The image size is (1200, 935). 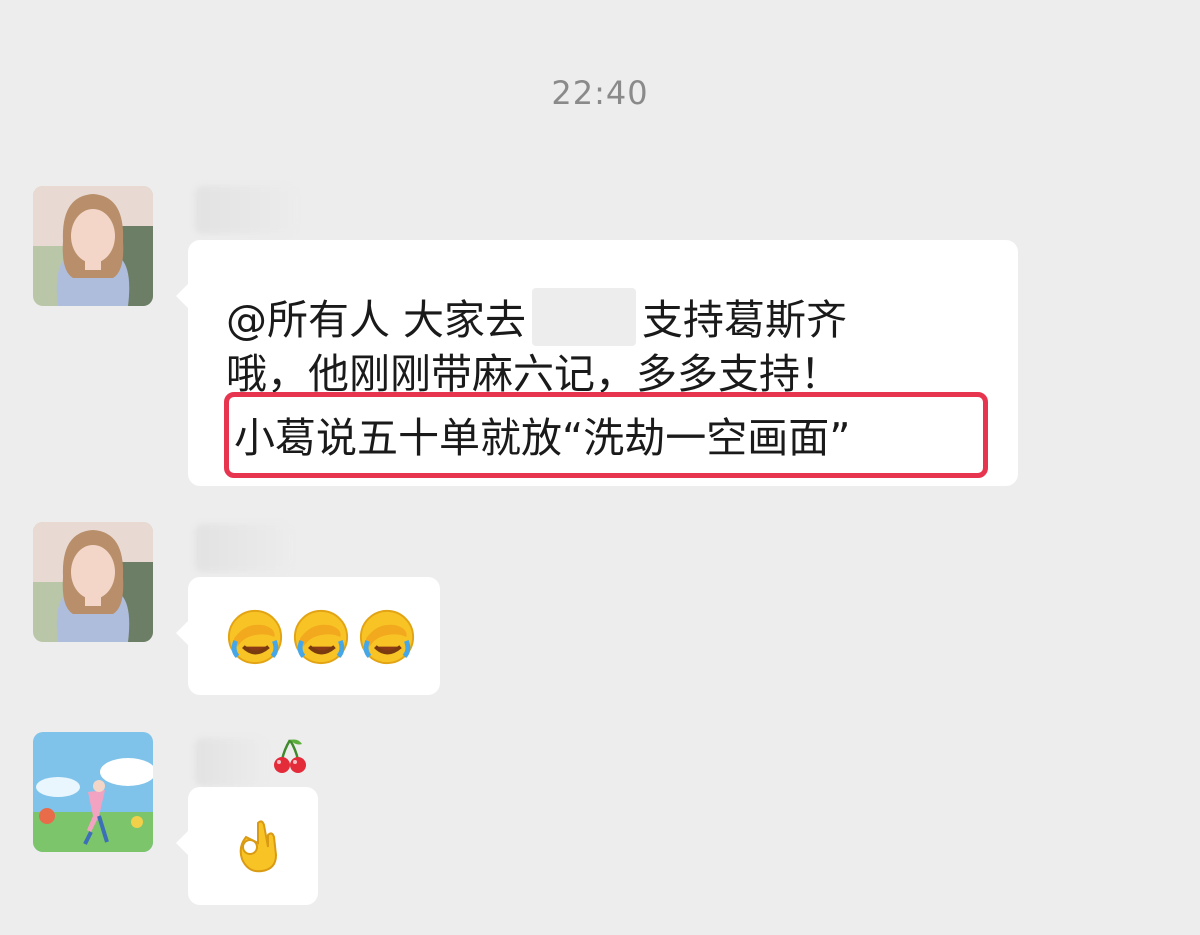 What do you see at coordinates (600, 93) in the screenshot?
I see `message-timestamp: 22:40` at bounding box center [600, 93].